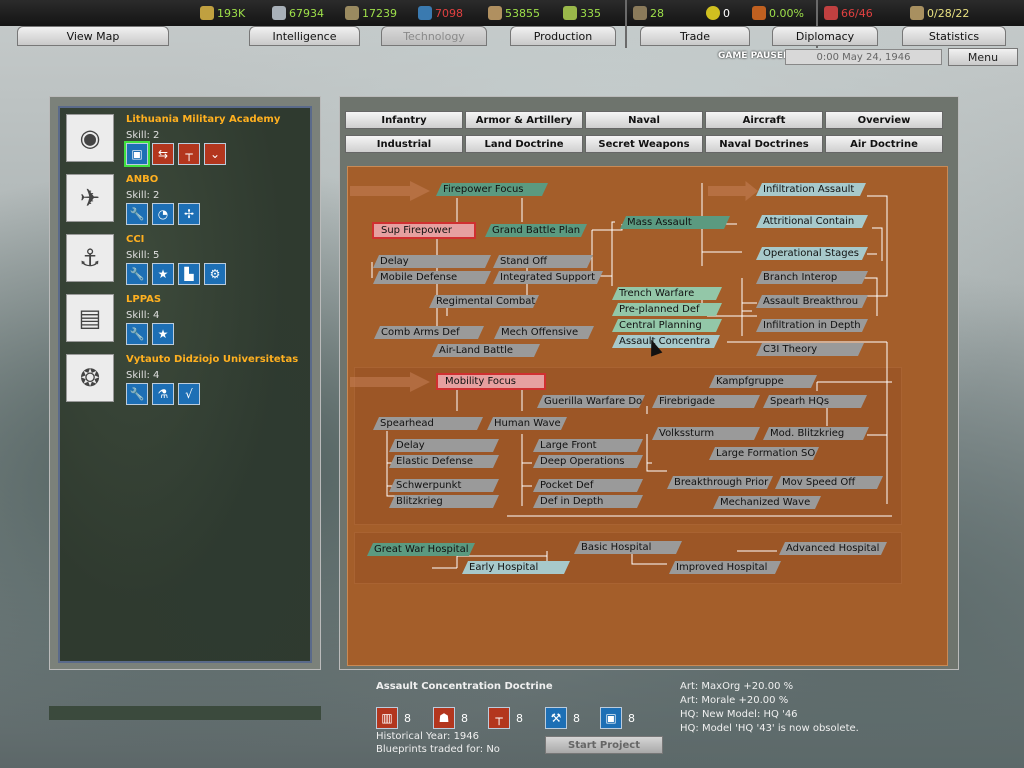  I want to click on cost-doctrine: ▣ 8, so click(617, 718).